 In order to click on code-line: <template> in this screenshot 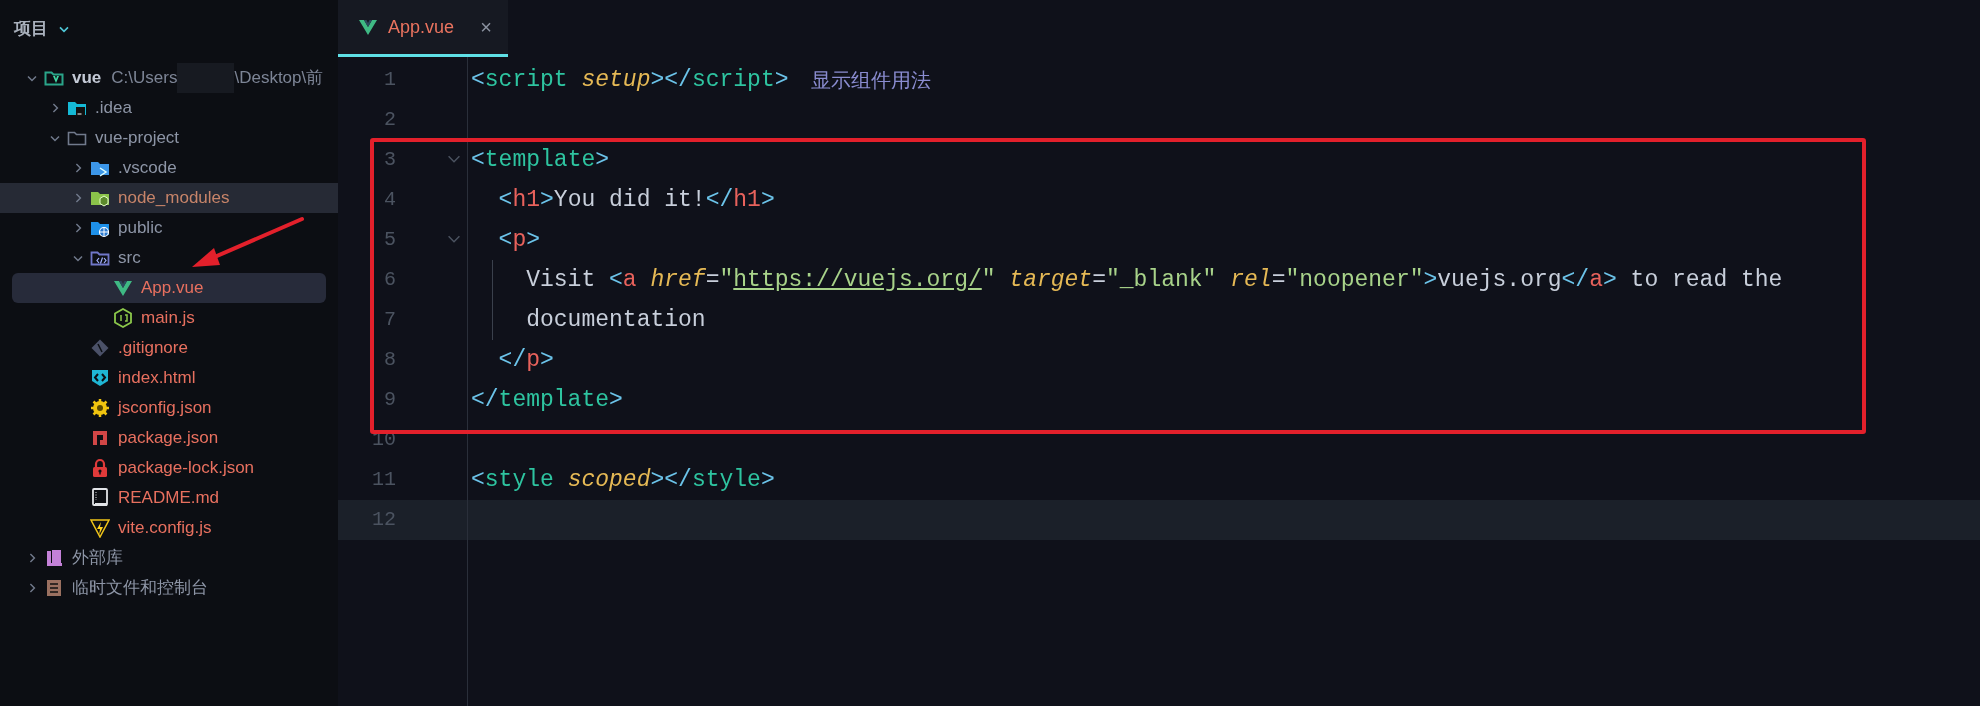, I will do `click(540, 160)`.